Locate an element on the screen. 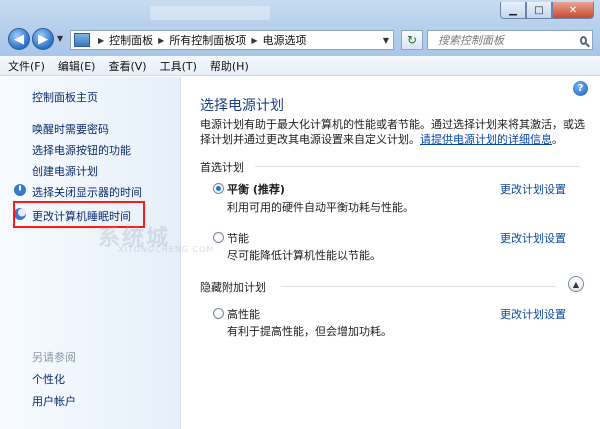 The width and height of the screenshot is (600, 429). sidebar-link-wake-password: 唤醒时需要密码 is located at coordinates (70, 129).